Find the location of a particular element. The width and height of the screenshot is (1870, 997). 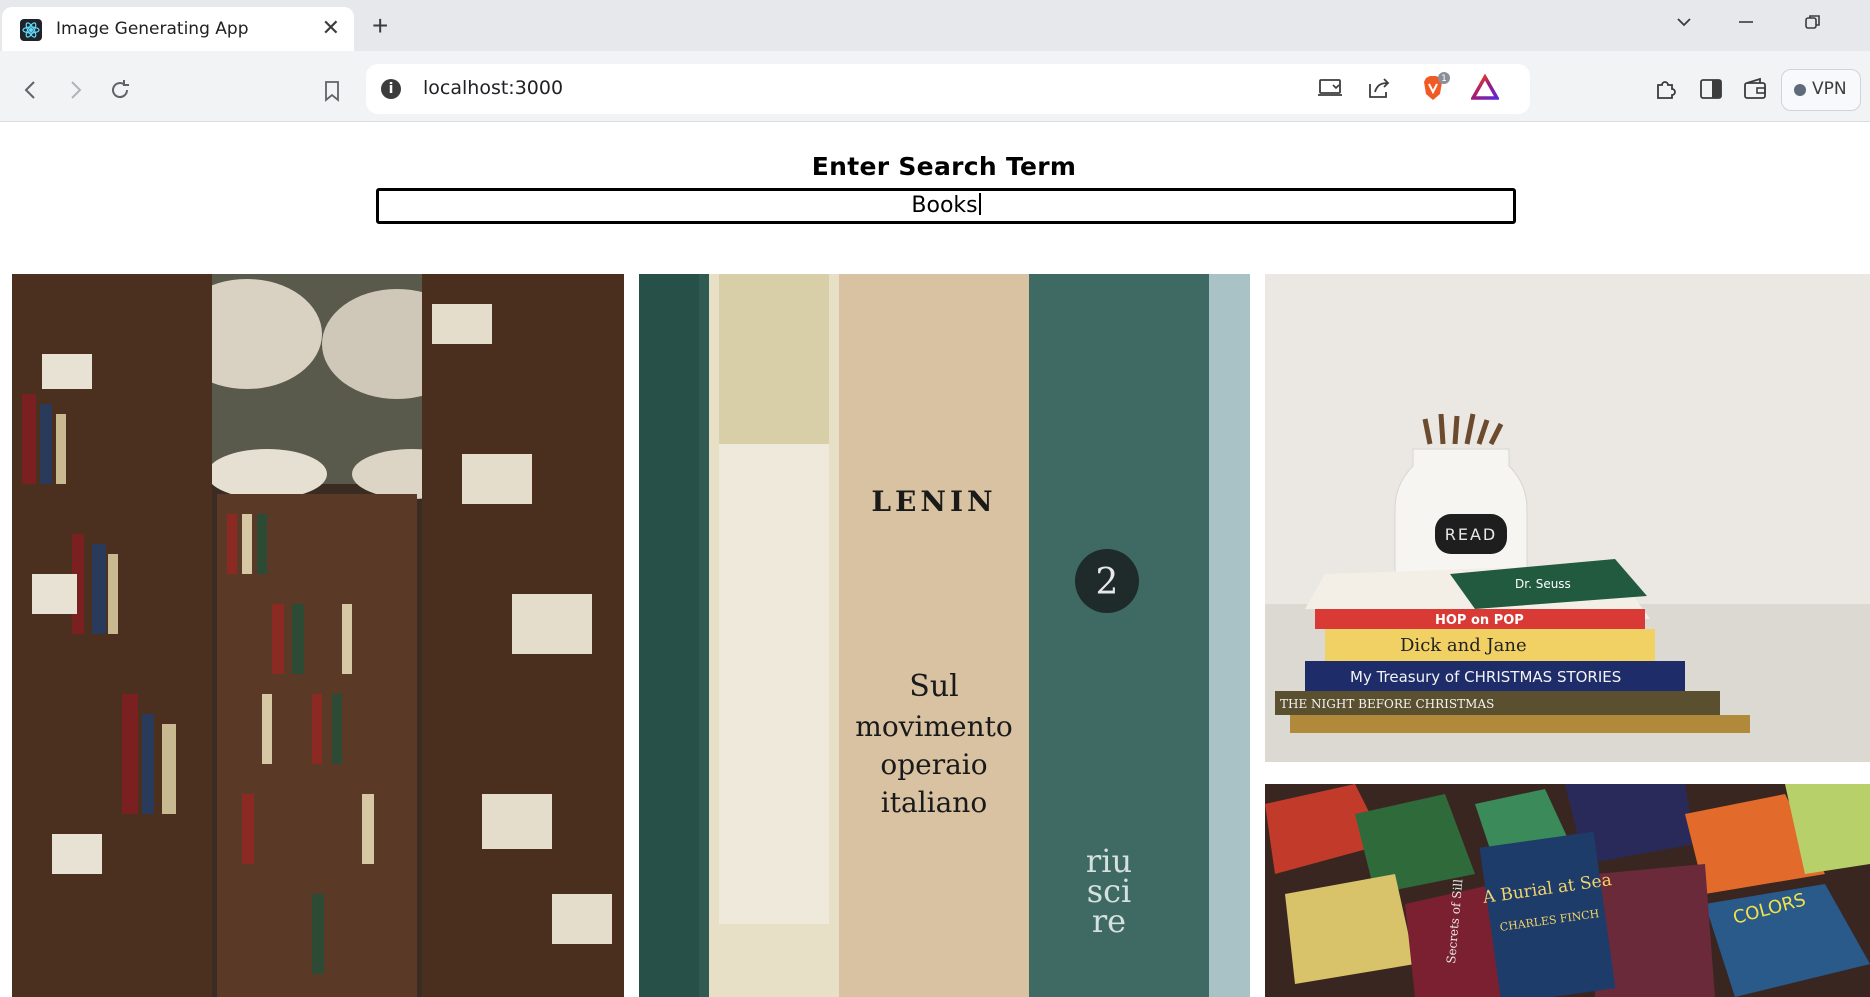

extensions-icon is located at coordinates (1666, 89).